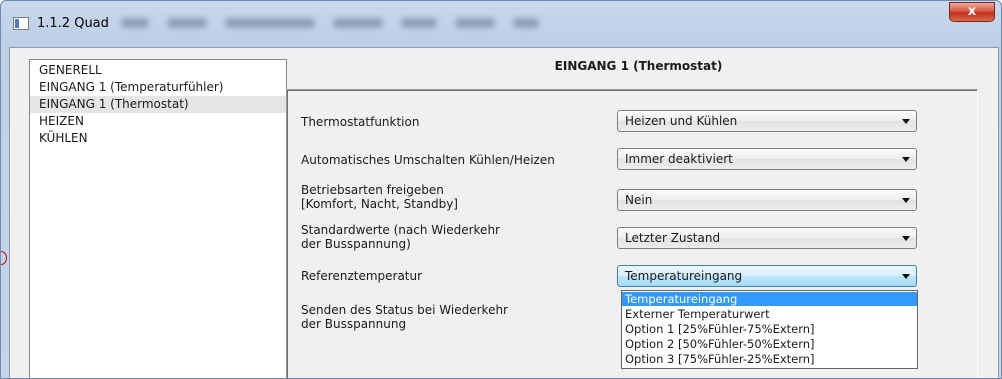 The height and width of the screenshot is (379, 1002). Describe the element at coordinates (158, 70) in the screenshot. I see `tree-item-generell: GENERELL` at that location.